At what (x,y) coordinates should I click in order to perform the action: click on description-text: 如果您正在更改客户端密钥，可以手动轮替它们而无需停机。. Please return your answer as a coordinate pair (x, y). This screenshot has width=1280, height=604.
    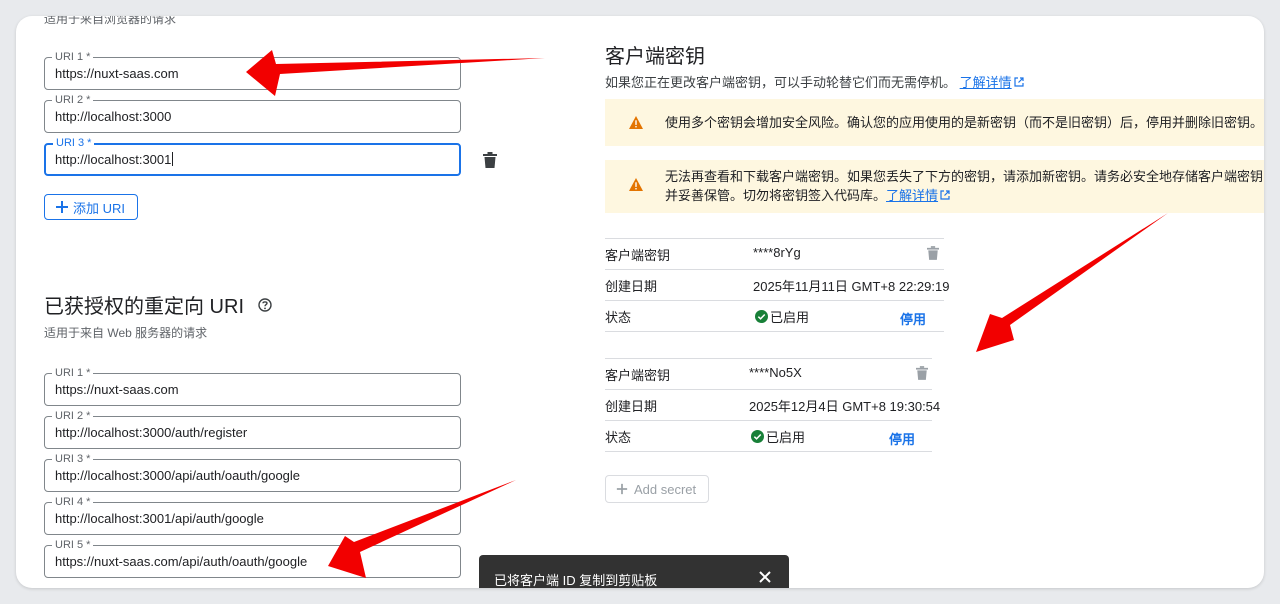
    Looking at the image, I should click on (781, 82).